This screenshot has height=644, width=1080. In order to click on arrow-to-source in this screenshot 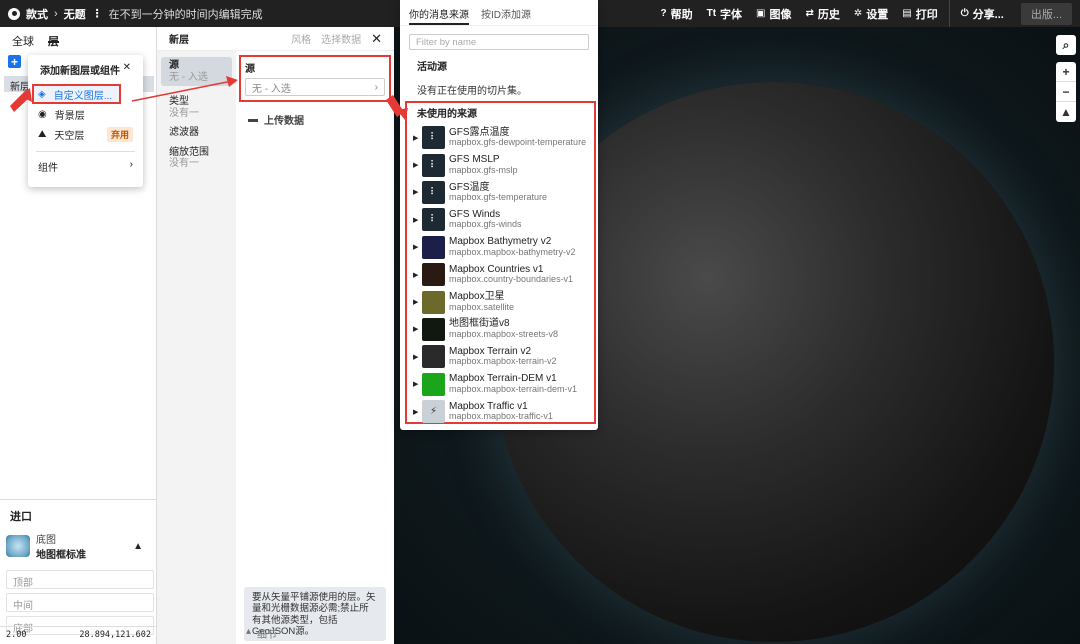, I will do `click(182, 91)`.